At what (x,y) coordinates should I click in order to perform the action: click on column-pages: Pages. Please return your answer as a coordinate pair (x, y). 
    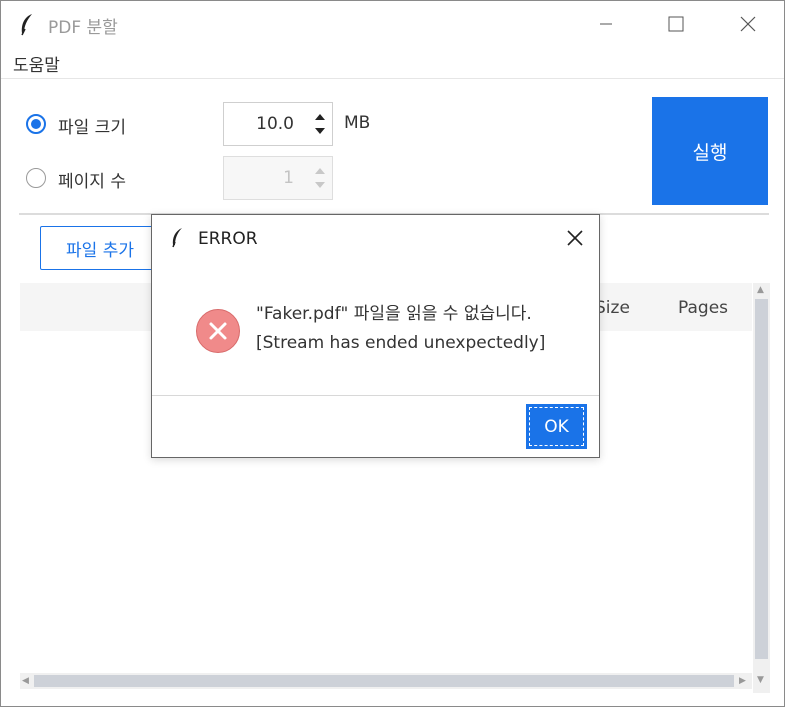
    Looking at the image, I should click on (703, 308).